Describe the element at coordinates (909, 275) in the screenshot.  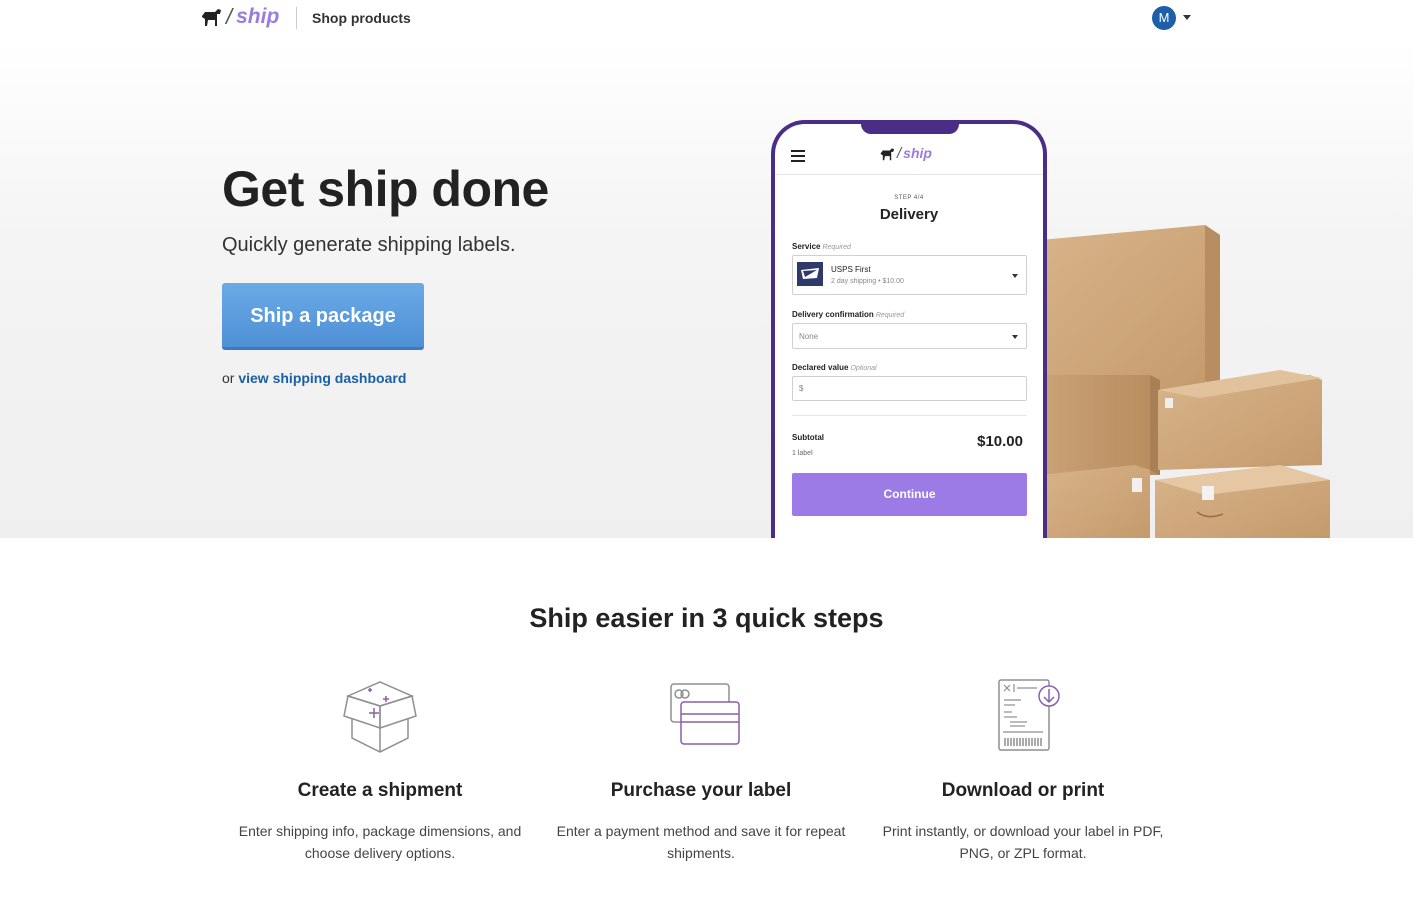
I see `service-select: USPS First 2 day shipping • $10.00` at that location.